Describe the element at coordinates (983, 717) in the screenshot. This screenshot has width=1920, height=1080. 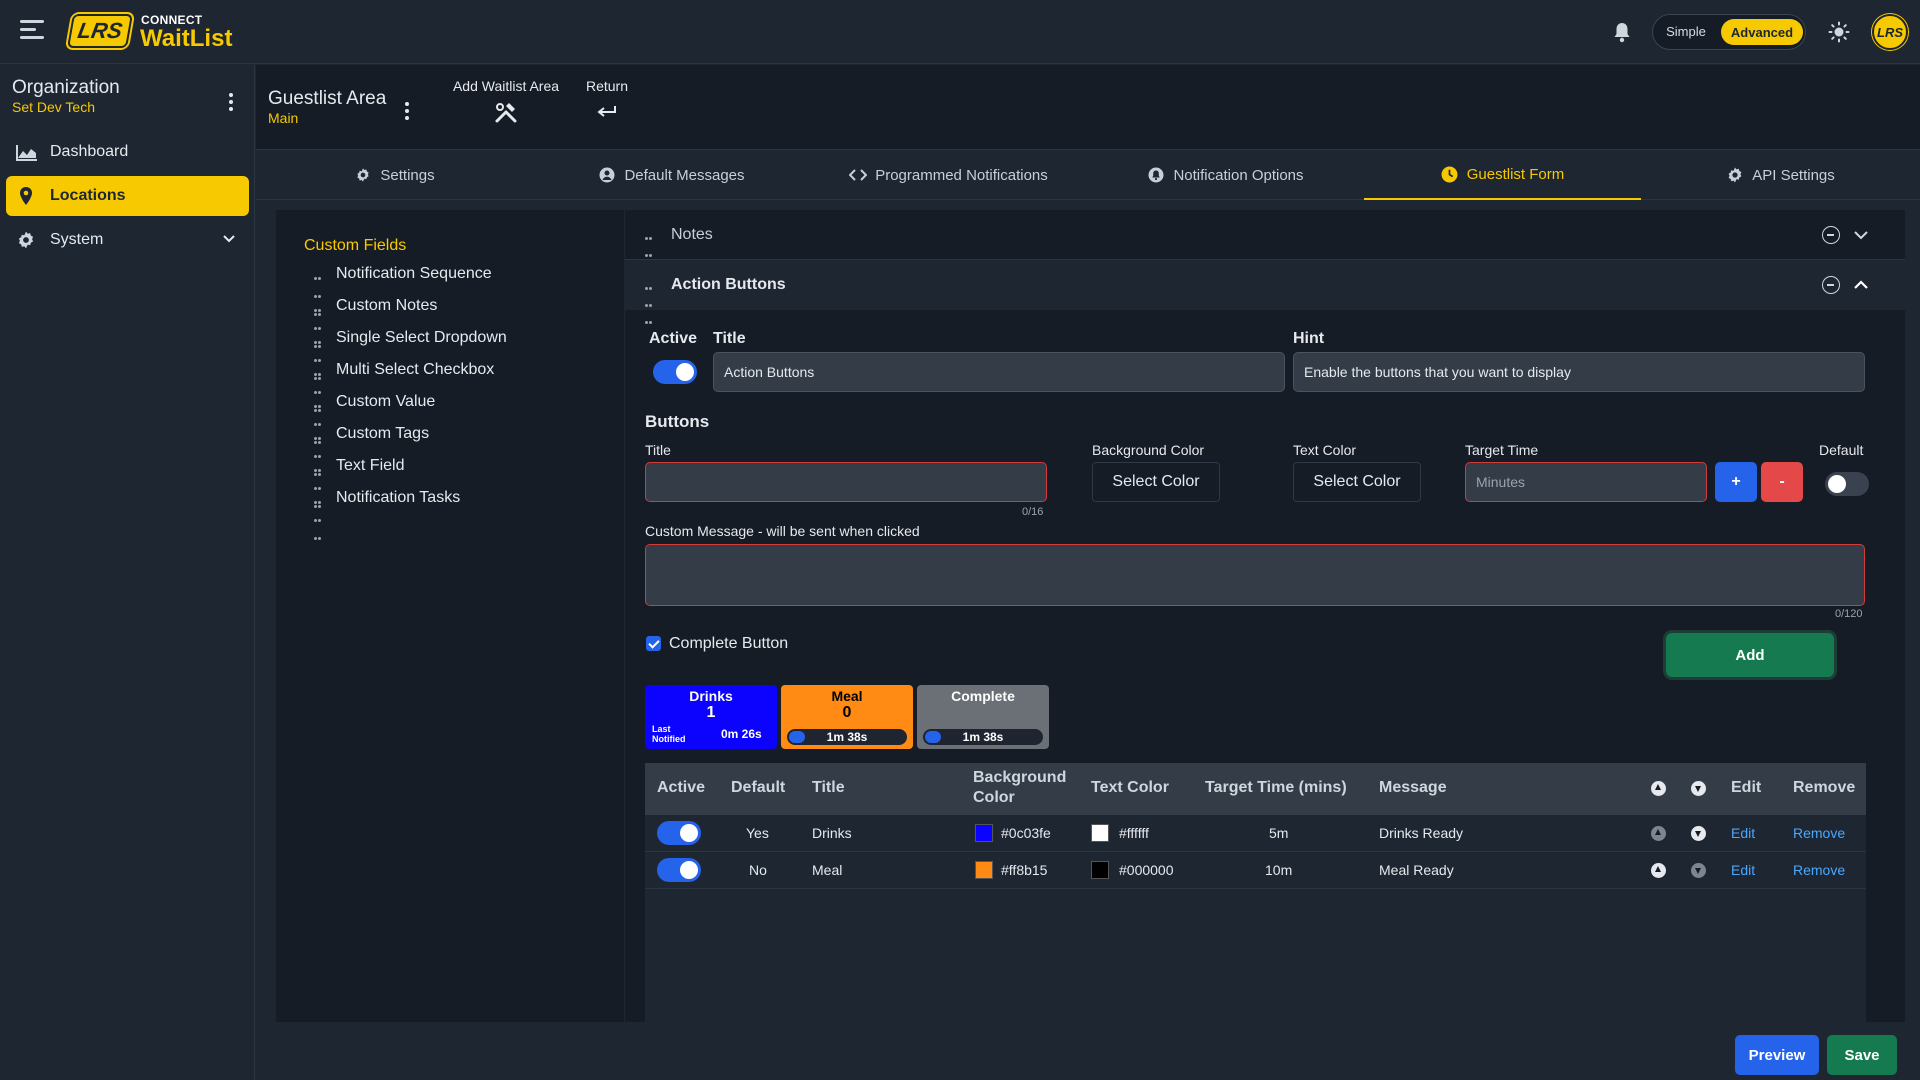
I see `preview-card-complete: Complete 1m 38s` at that location.